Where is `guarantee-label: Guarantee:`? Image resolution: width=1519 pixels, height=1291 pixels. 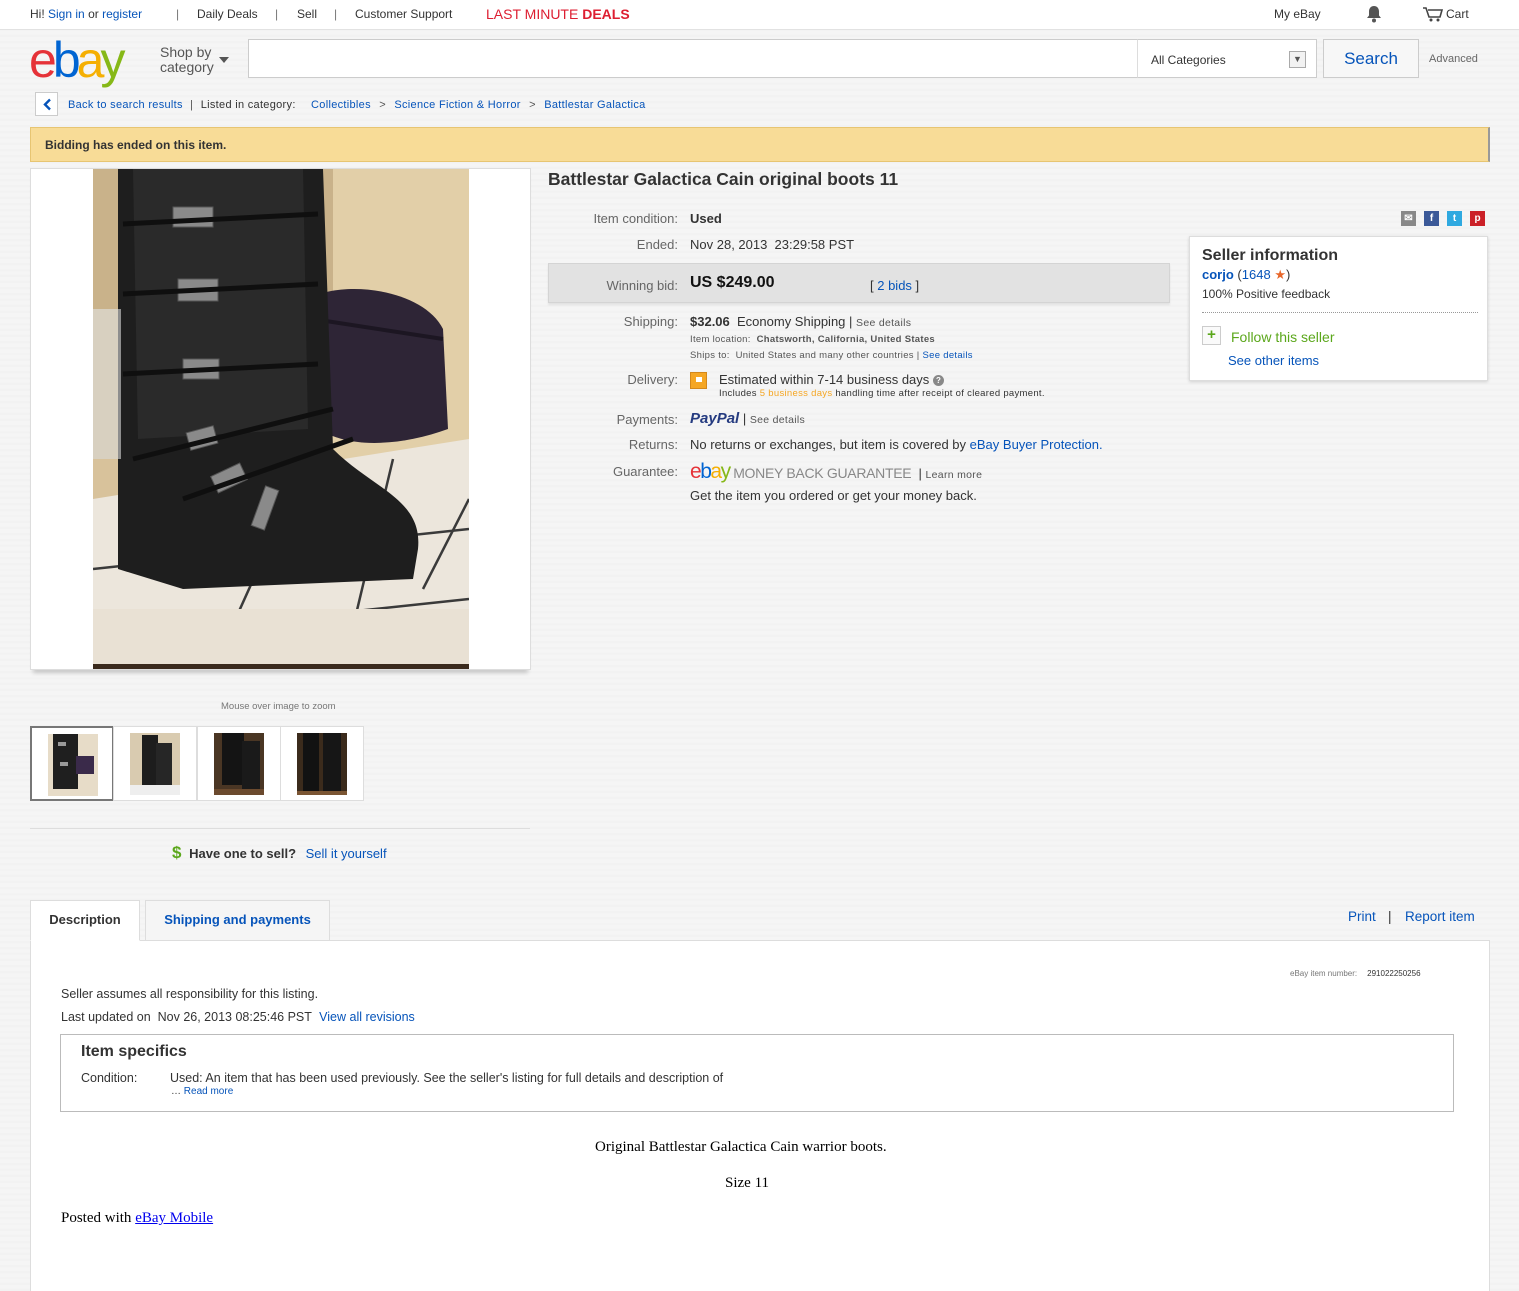
guarantee-label: Guarantee: is located at coordinates (645, 471).